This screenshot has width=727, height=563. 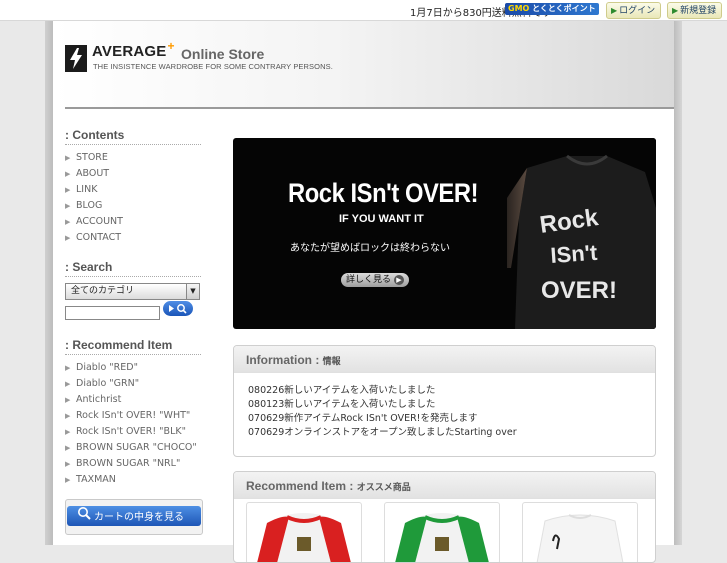 What do you see at coordinates (370, 248) in the screenshot?
I see `banner-tagline: あなたが望めばロックは終わらない` at bounding box center [370, 248].